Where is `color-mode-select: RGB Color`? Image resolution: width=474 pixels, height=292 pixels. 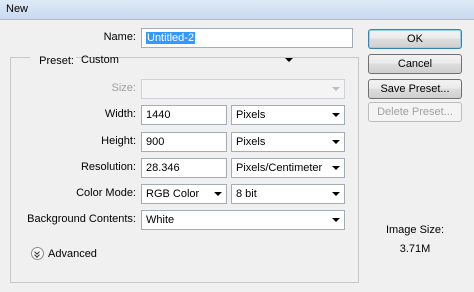
color-mode-select: RGB Color is located at coordinates (184, 194).